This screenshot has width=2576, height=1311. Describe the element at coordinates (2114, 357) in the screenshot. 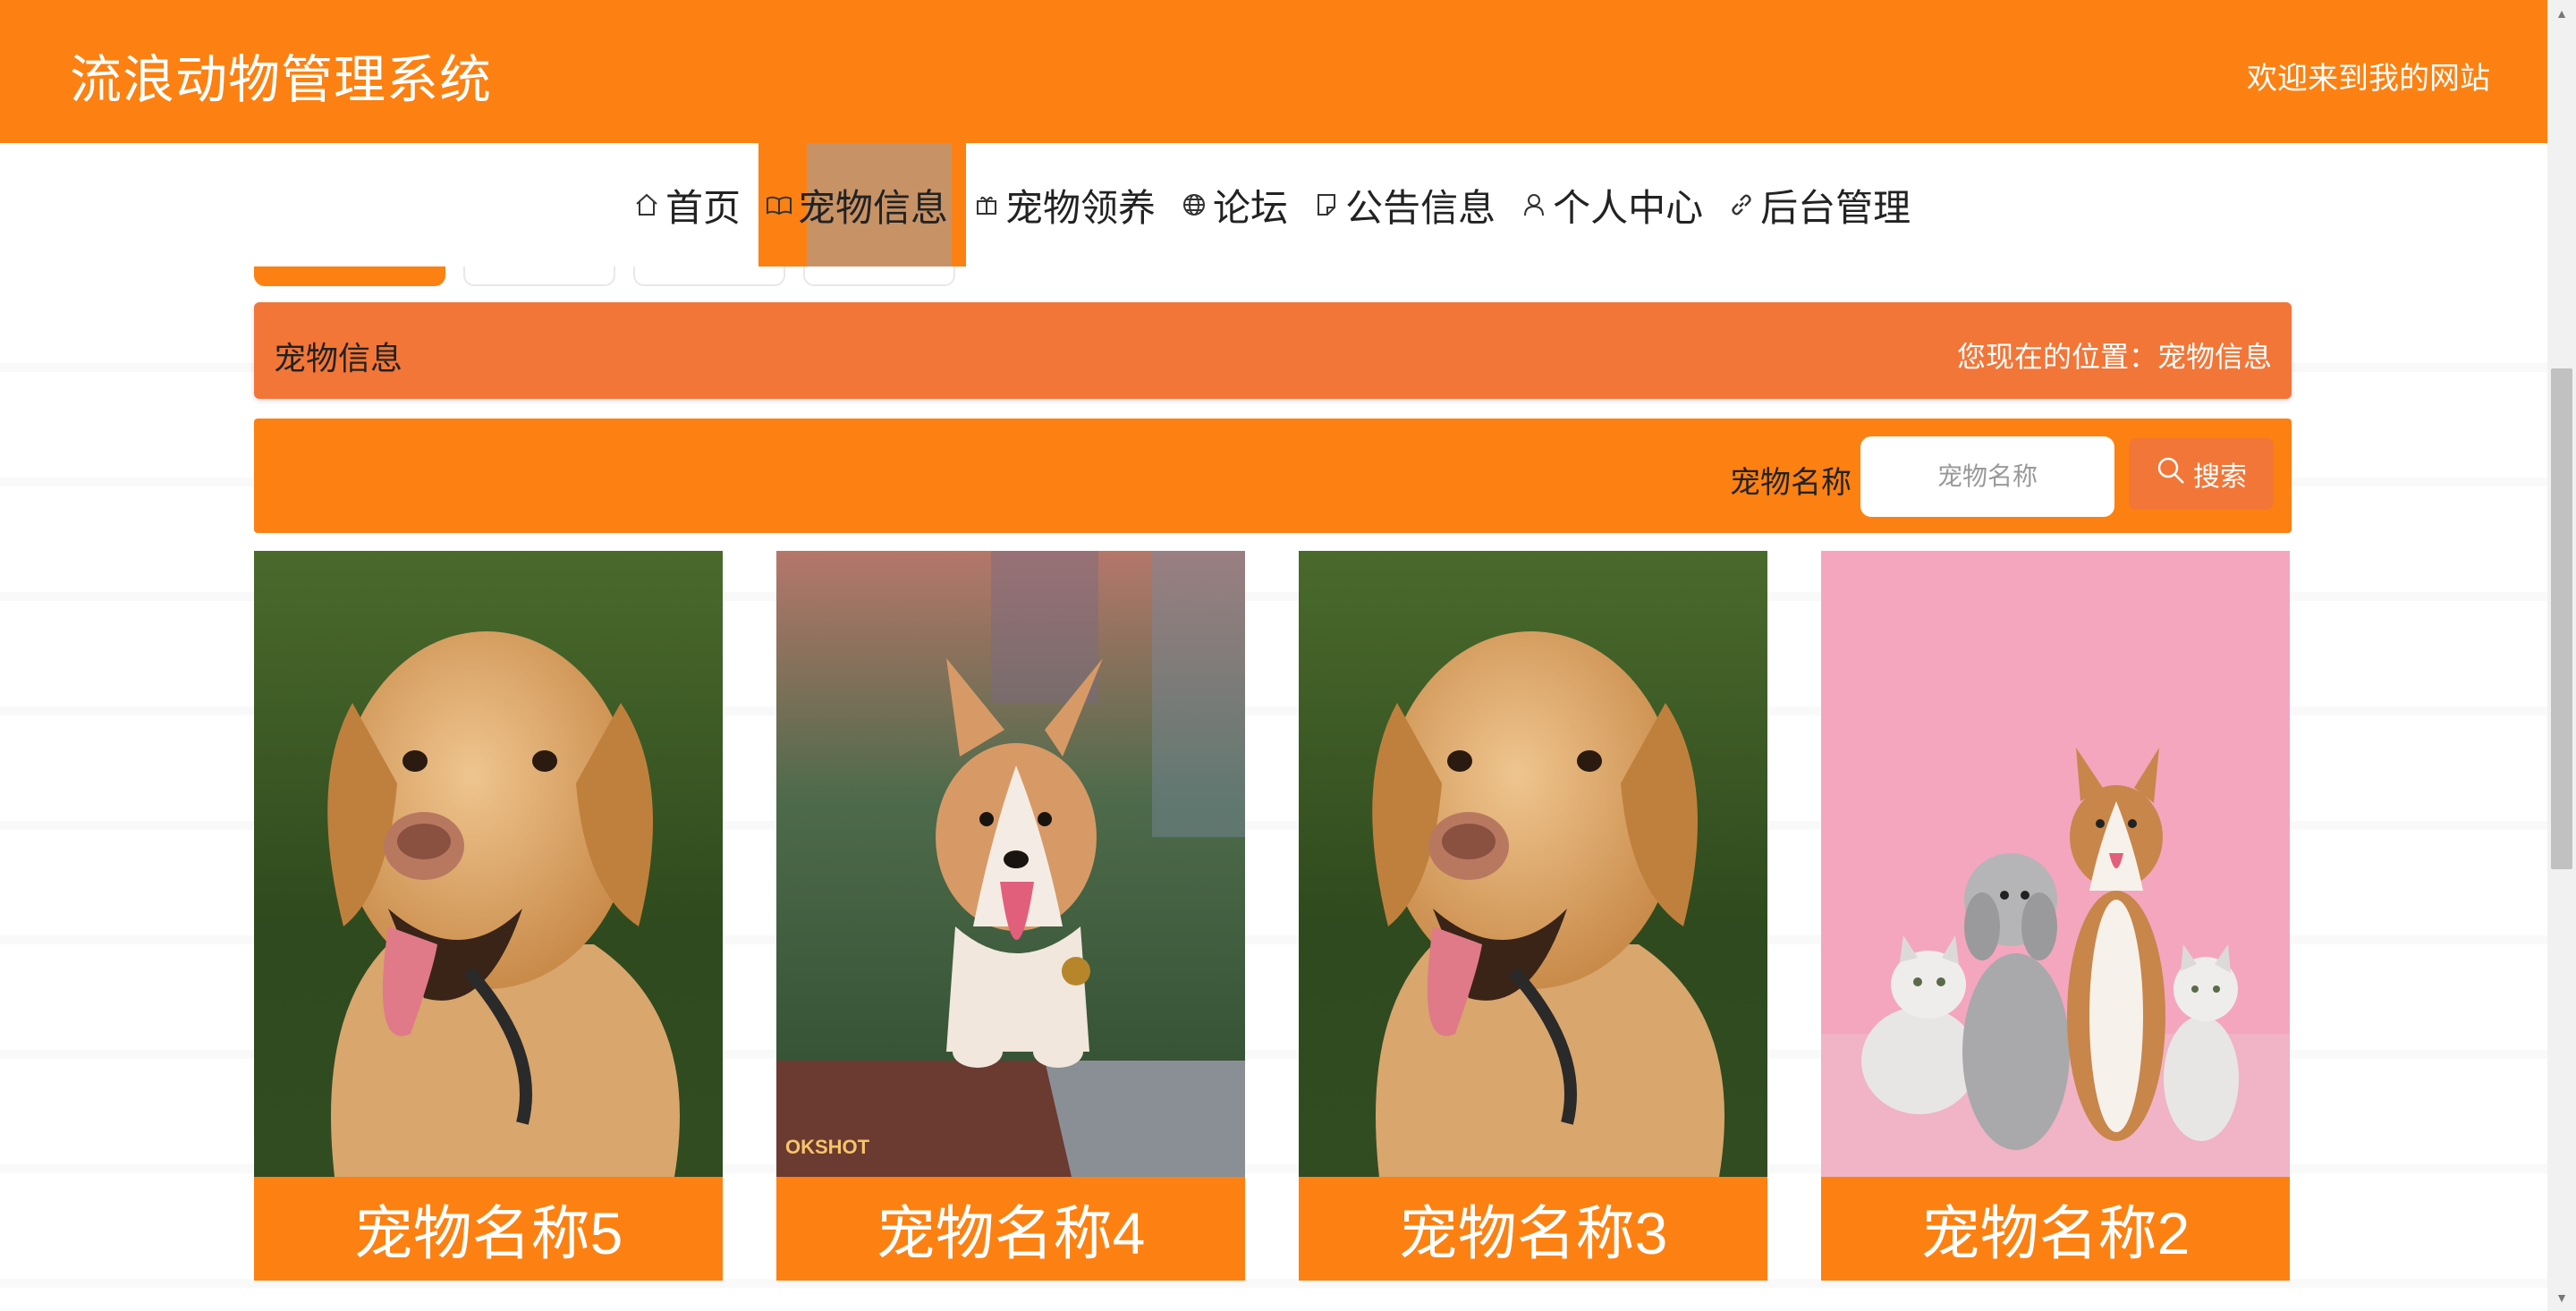

I see `breadcrumb-location: 您现在的位置：宠物信息` at that location.